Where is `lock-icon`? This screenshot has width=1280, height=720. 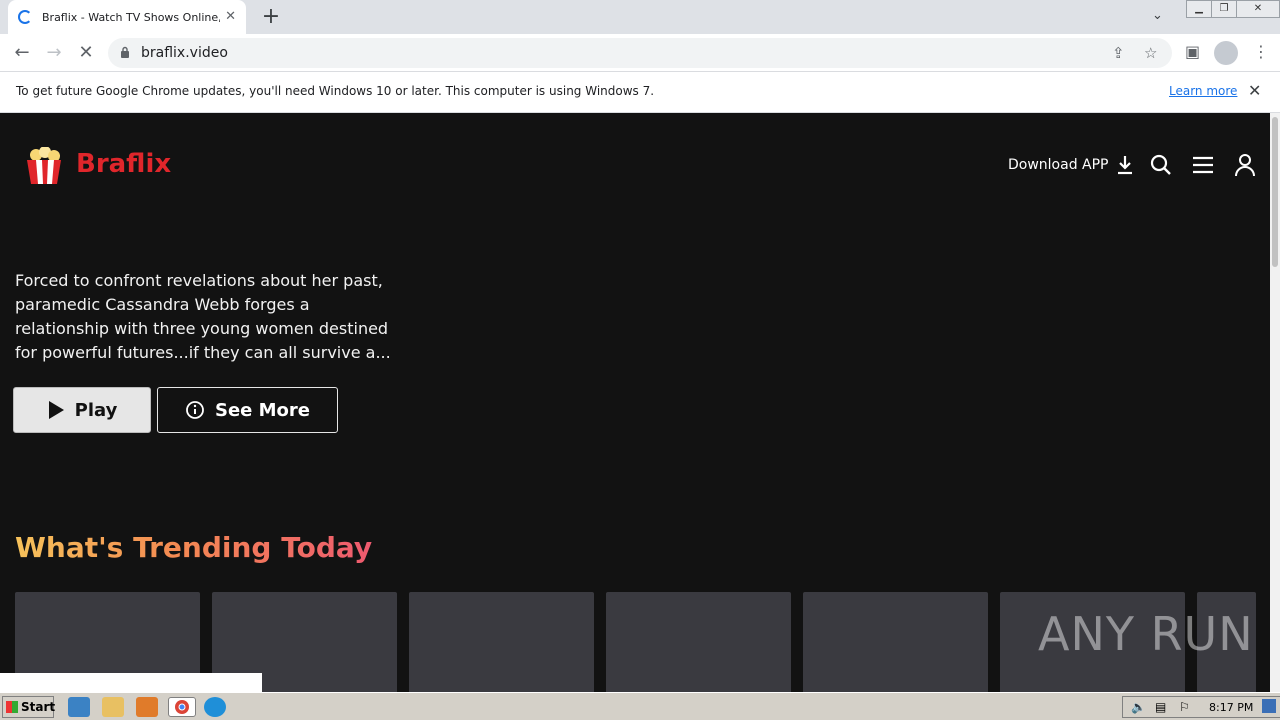
lock-icon is located at coordinates (125, 52).